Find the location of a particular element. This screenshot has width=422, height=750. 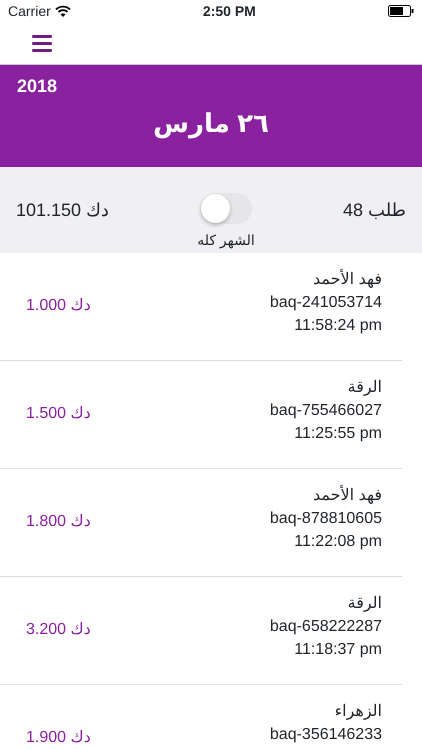

month-toggle is located at coordinates (226, 208).